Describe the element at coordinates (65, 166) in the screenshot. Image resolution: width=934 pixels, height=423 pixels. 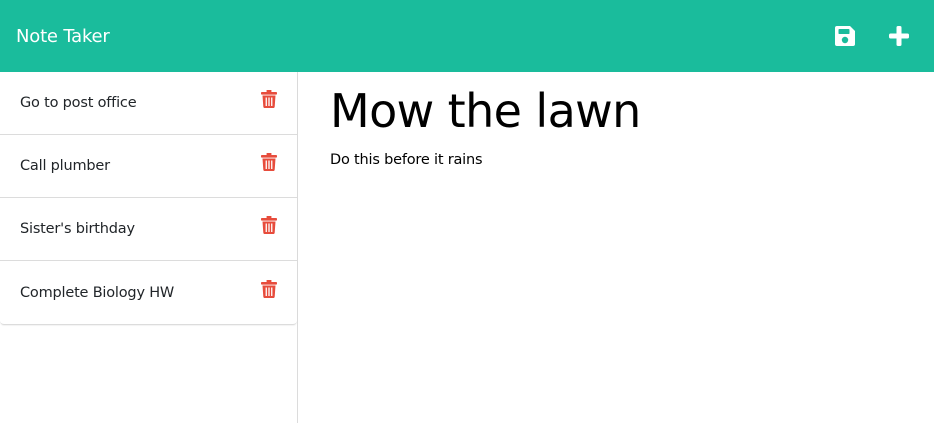
I see `note-title: Call plumber` at that location.